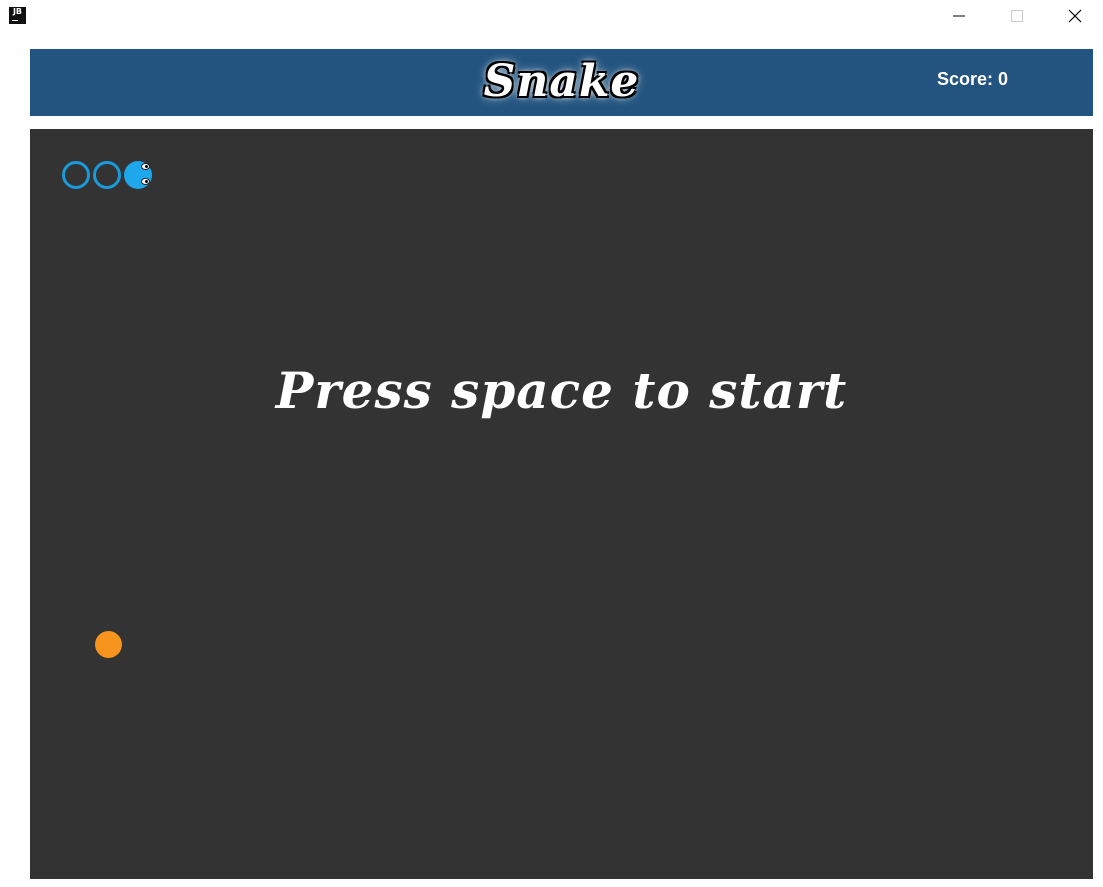 The image size is (1103, 887). I want to click on game-header: Snake Score: 0, so click(561, 82).